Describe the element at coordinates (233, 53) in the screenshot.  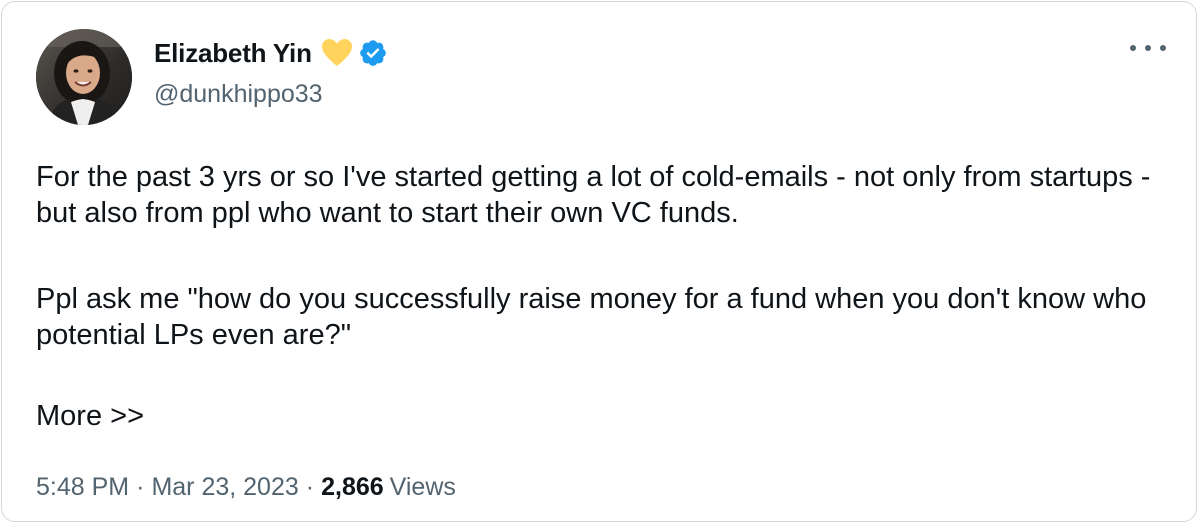
I see `author-display-name: Elizabeth Yin` at that location.